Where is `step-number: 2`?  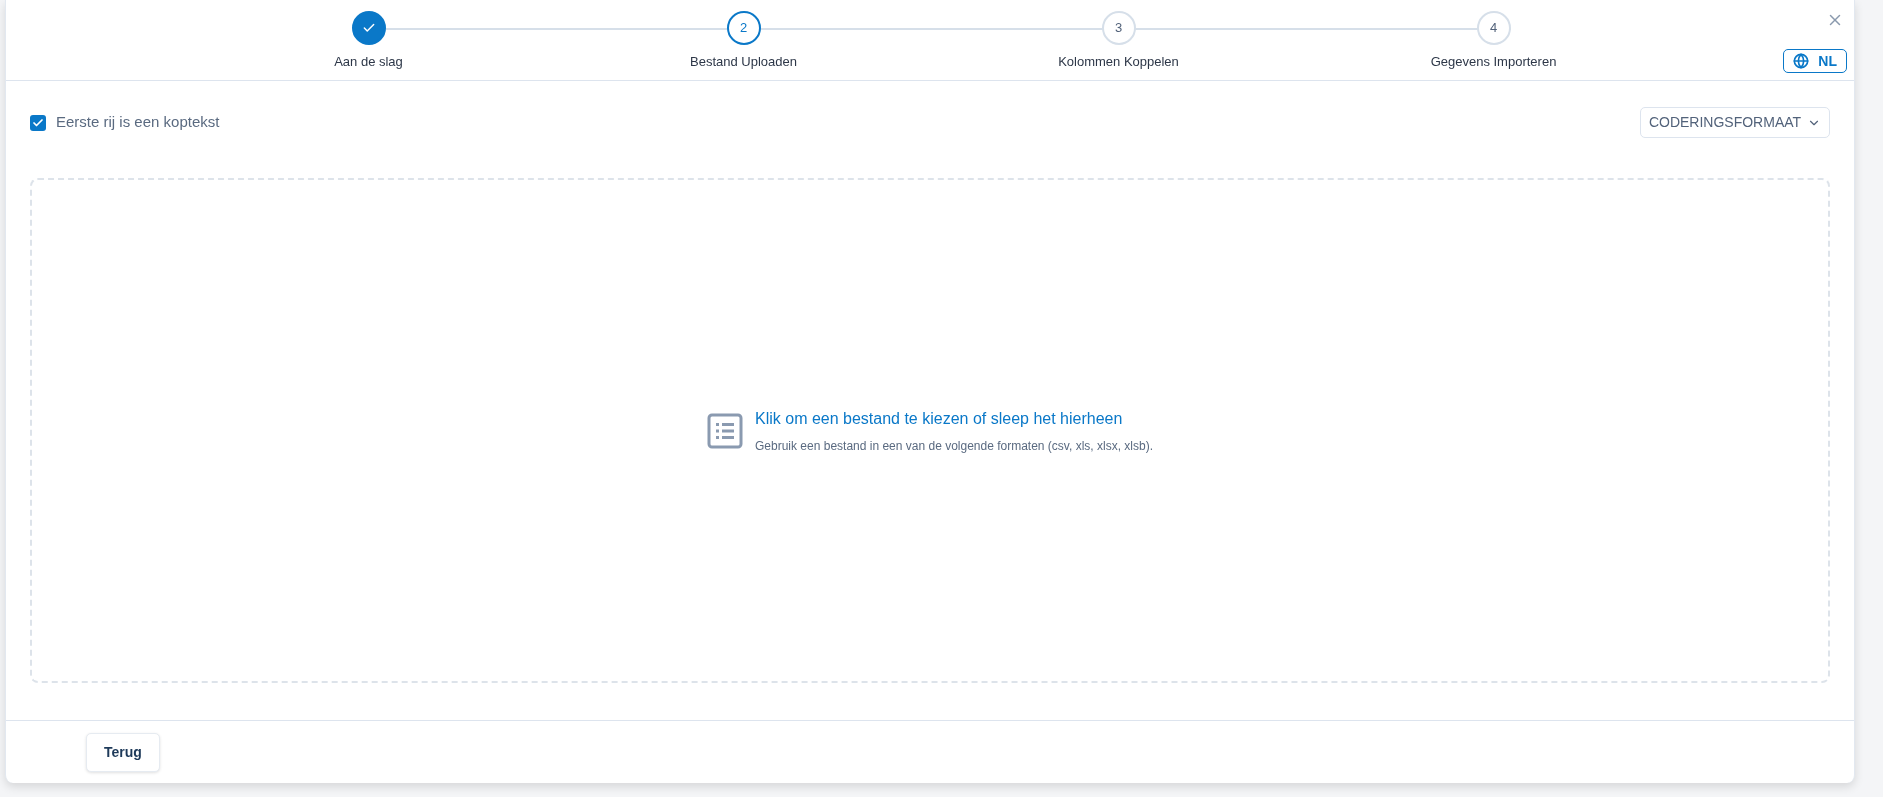
step-number: 2 is located at coordinates (743, 28).